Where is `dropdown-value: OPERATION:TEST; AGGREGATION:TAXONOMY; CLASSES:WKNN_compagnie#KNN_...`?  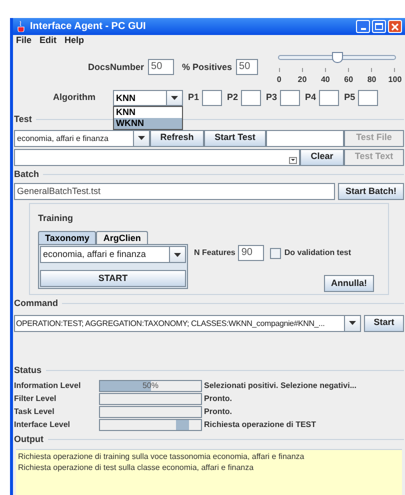
dropdown-value: OPERATION:TEST; AGGREGATION:TAXONOMY; CLASSES:WKNN_compagnie#KNN_... is located at coordinates (170, 324).